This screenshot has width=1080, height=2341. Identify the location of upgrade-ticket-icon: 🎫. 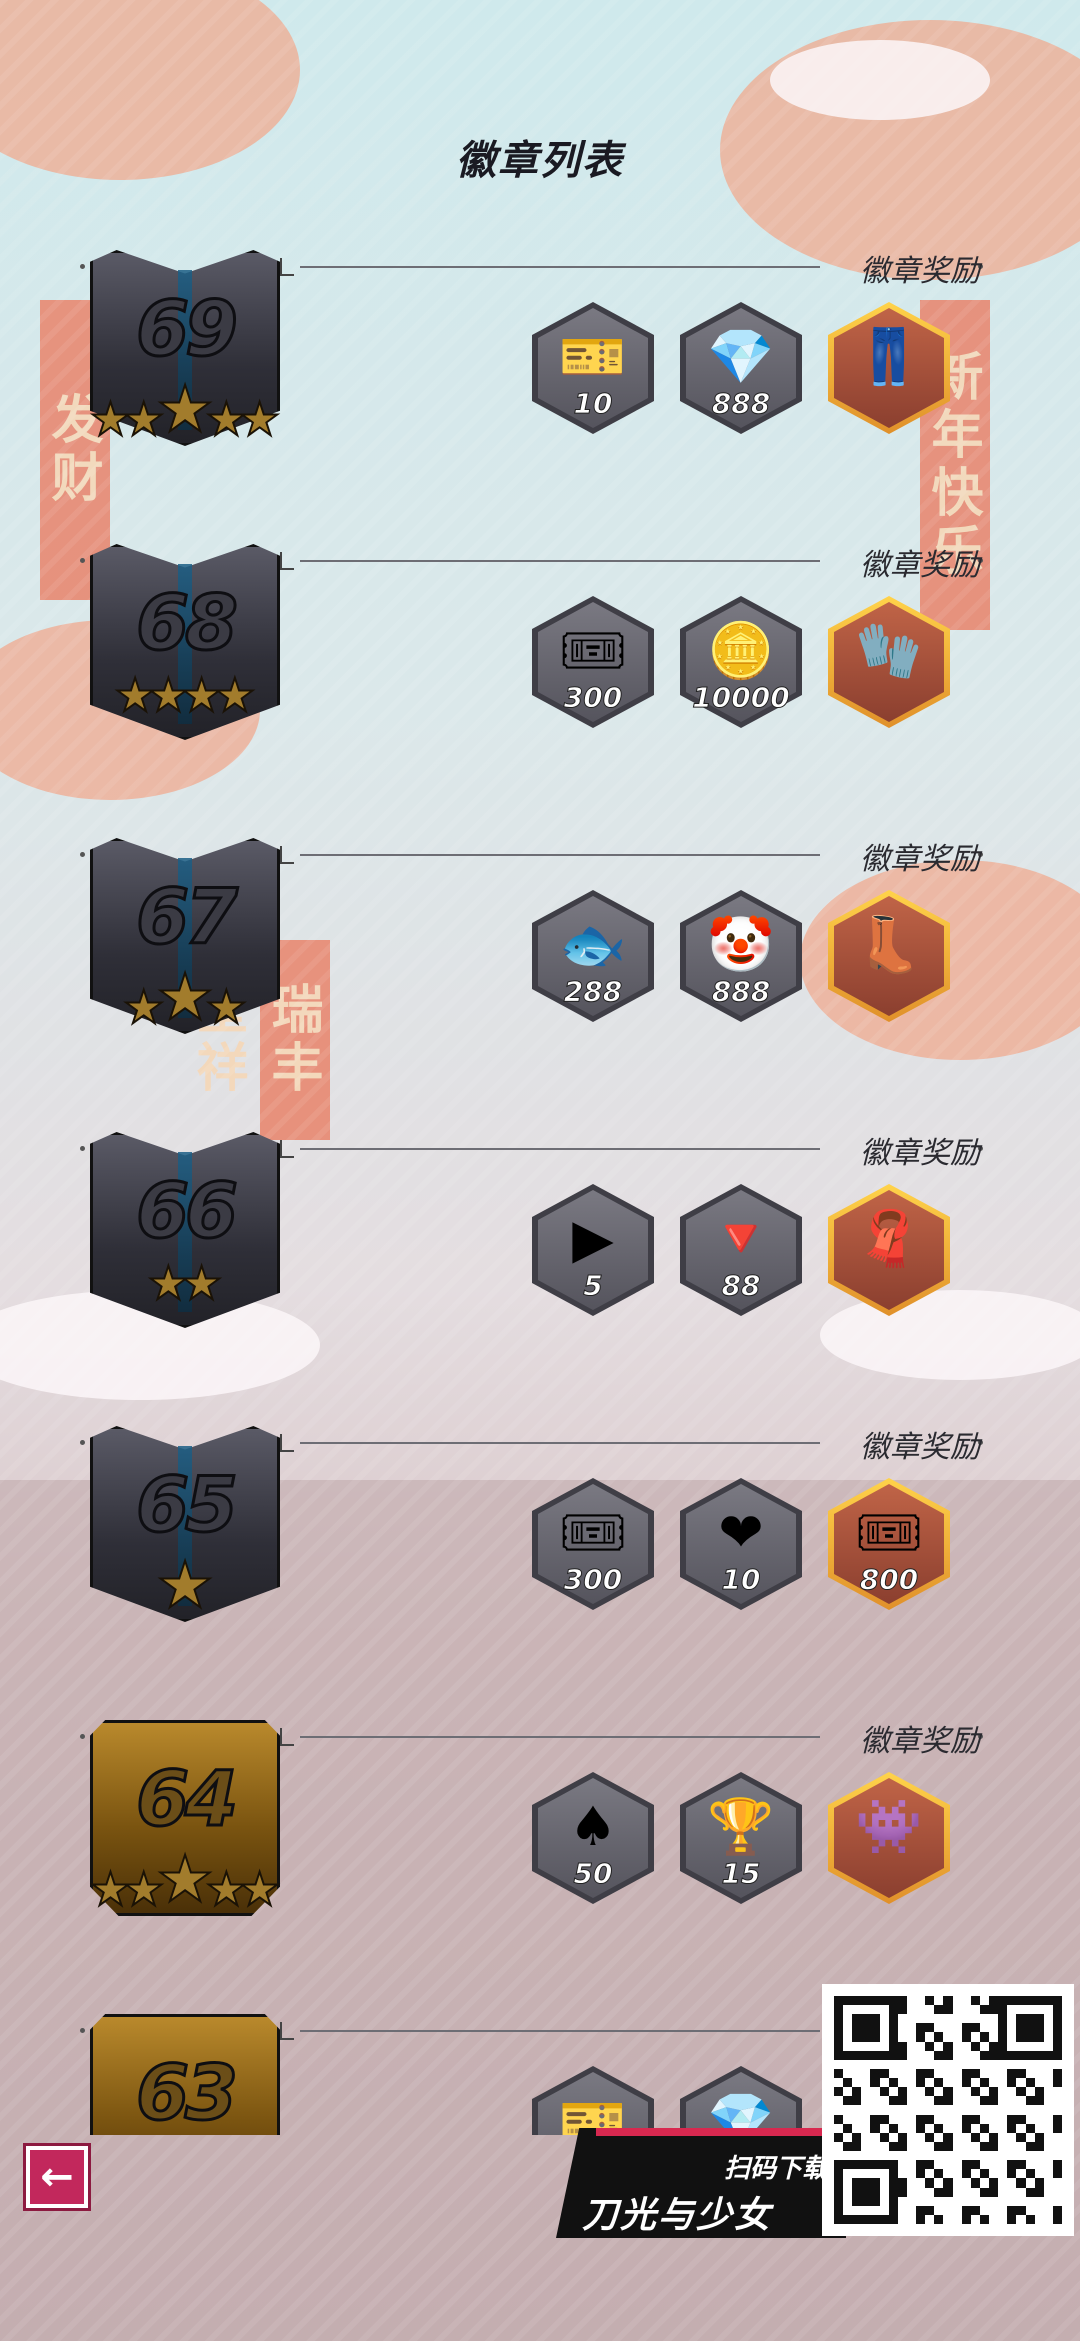
(593, 356).